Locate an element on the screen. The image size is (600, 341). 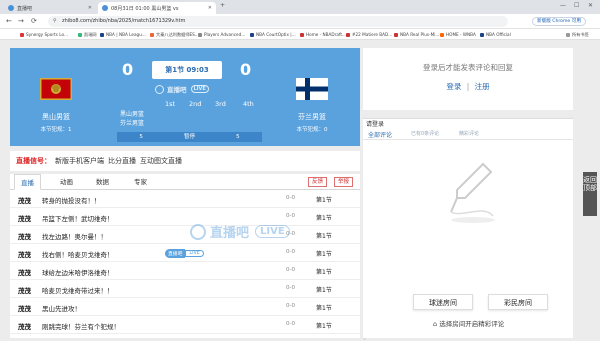
feed-watermark-logo: 直播吧 LIVE is located at coordinates (240, 231).